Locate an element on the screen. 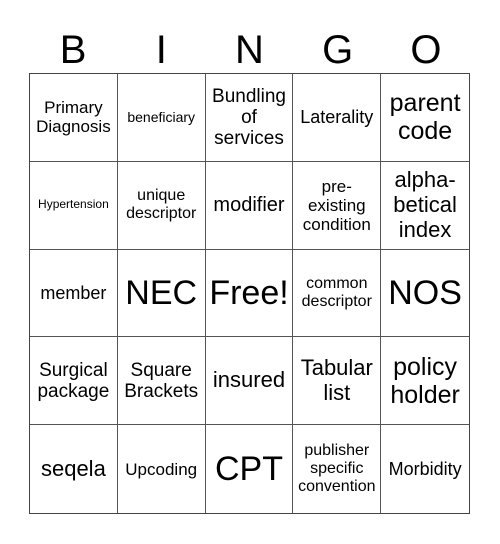 Image resolution: width=500 pixels, height=544 pixels. bingo-cell: Hypertension is located at coordinates (74, 205).